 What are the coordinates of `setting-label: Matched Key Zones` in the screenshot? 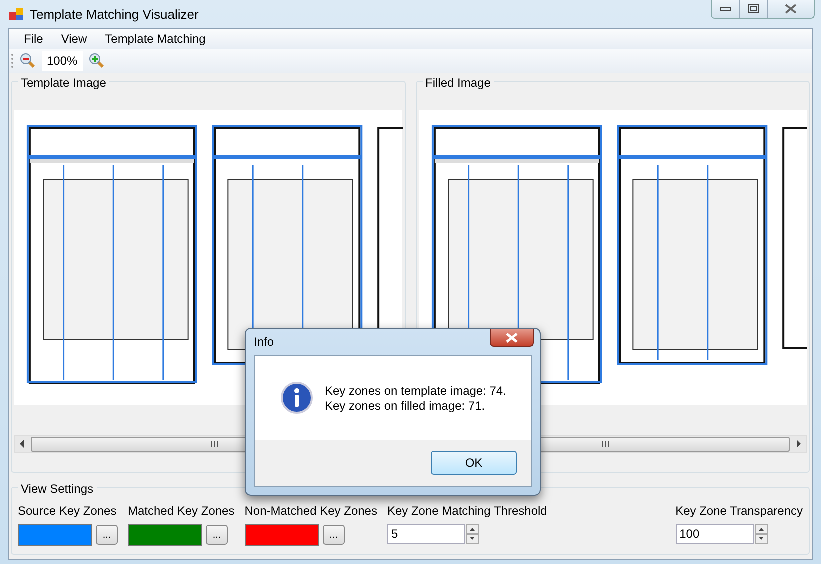 It's located at (181, 511).